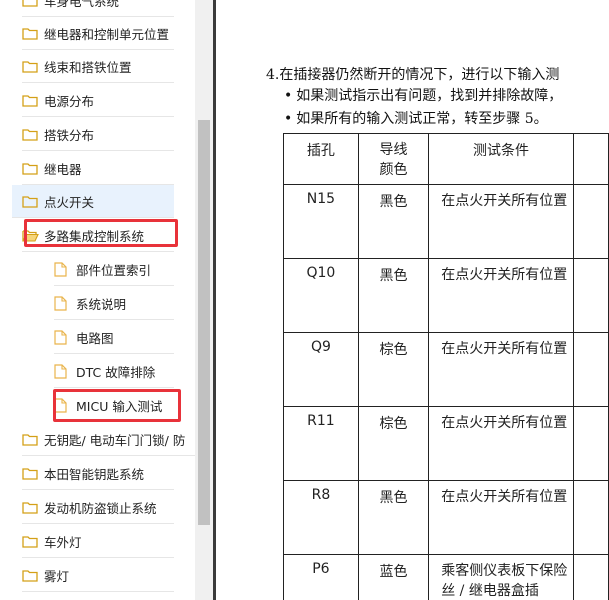 This screenshot has height=600, width=609. I want to click on table-row: Q10 黑色 在点火开关所有位置, so click(446, 295).